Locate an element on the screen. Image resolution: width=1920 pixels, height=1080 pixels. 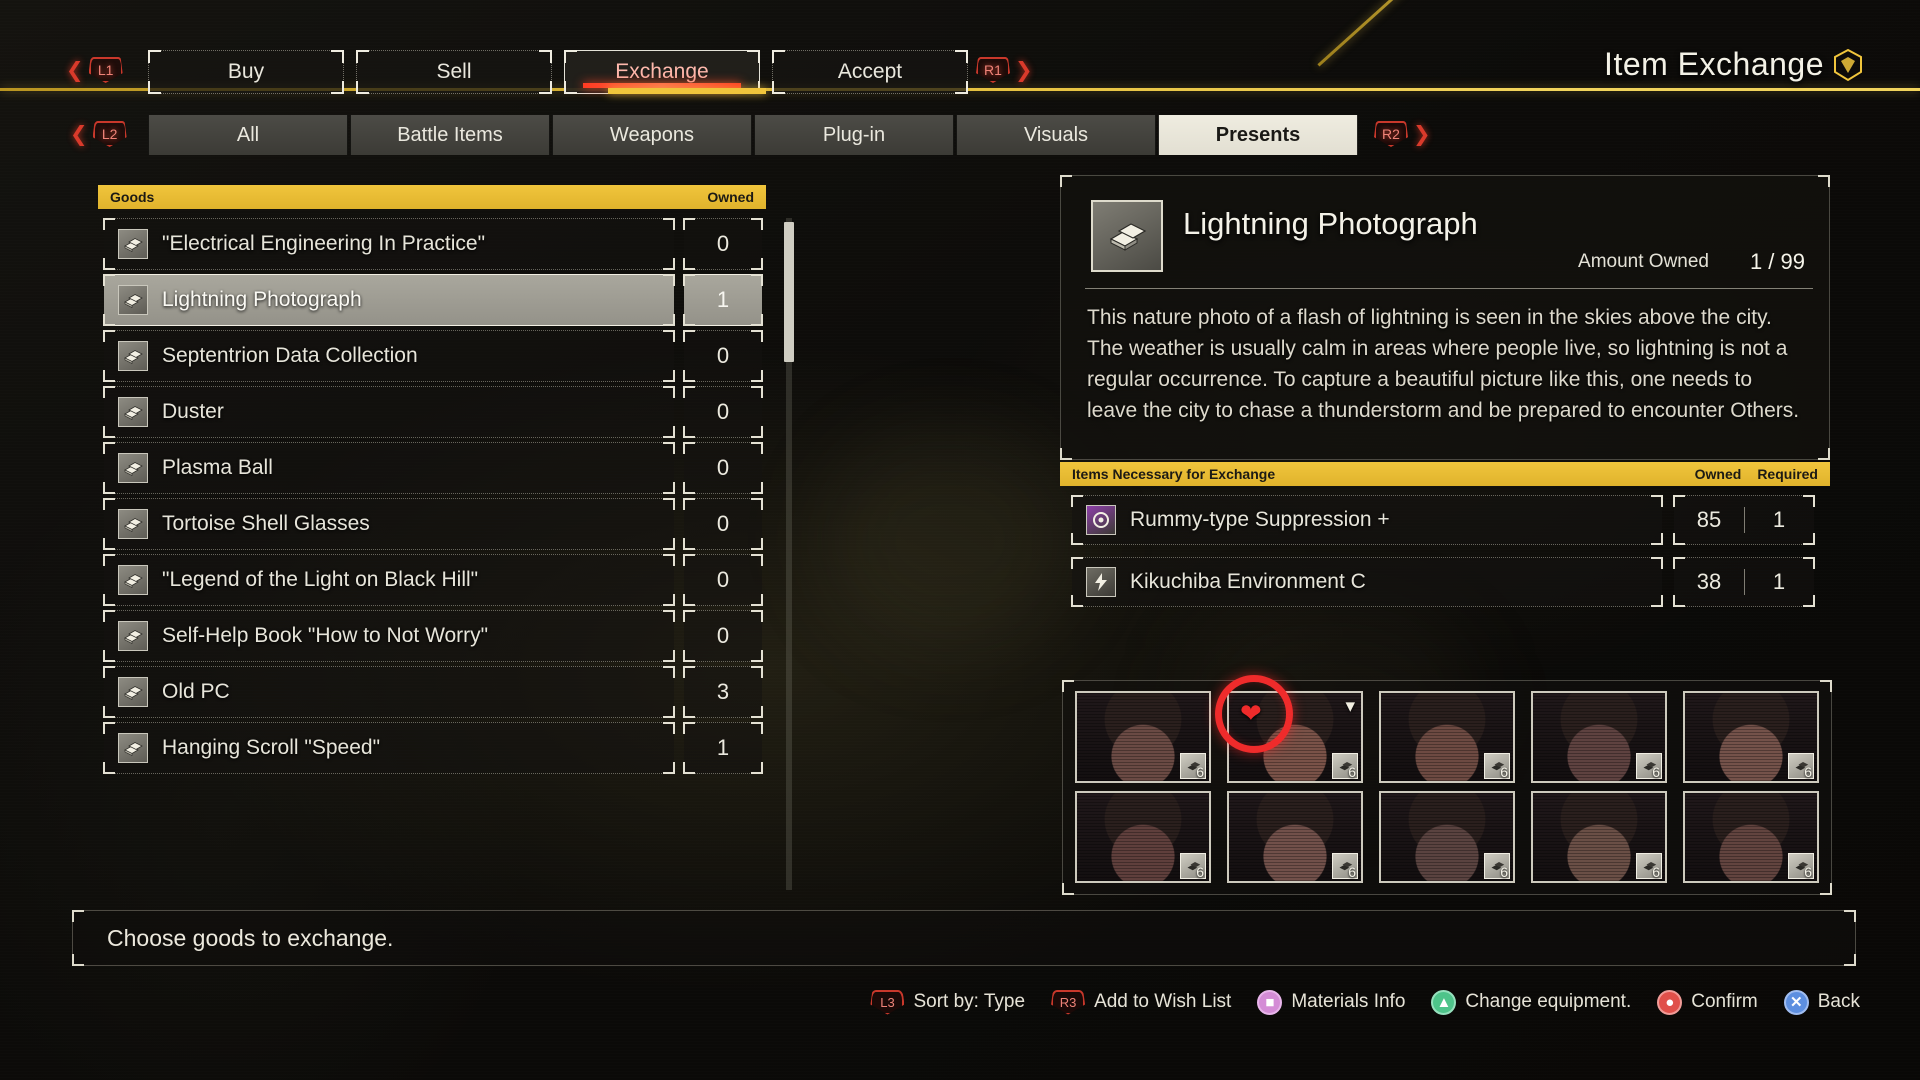
category-tab-all: All is located at coordinates (248, 135).